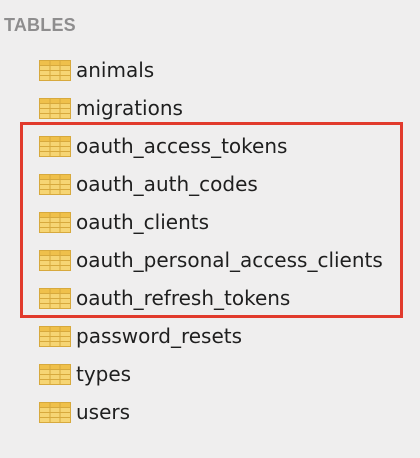 This screenshot has width=420, height=458. I want to click on table-item-oauth-access-tokens: oauth_access_tokens, so click(210, 147).